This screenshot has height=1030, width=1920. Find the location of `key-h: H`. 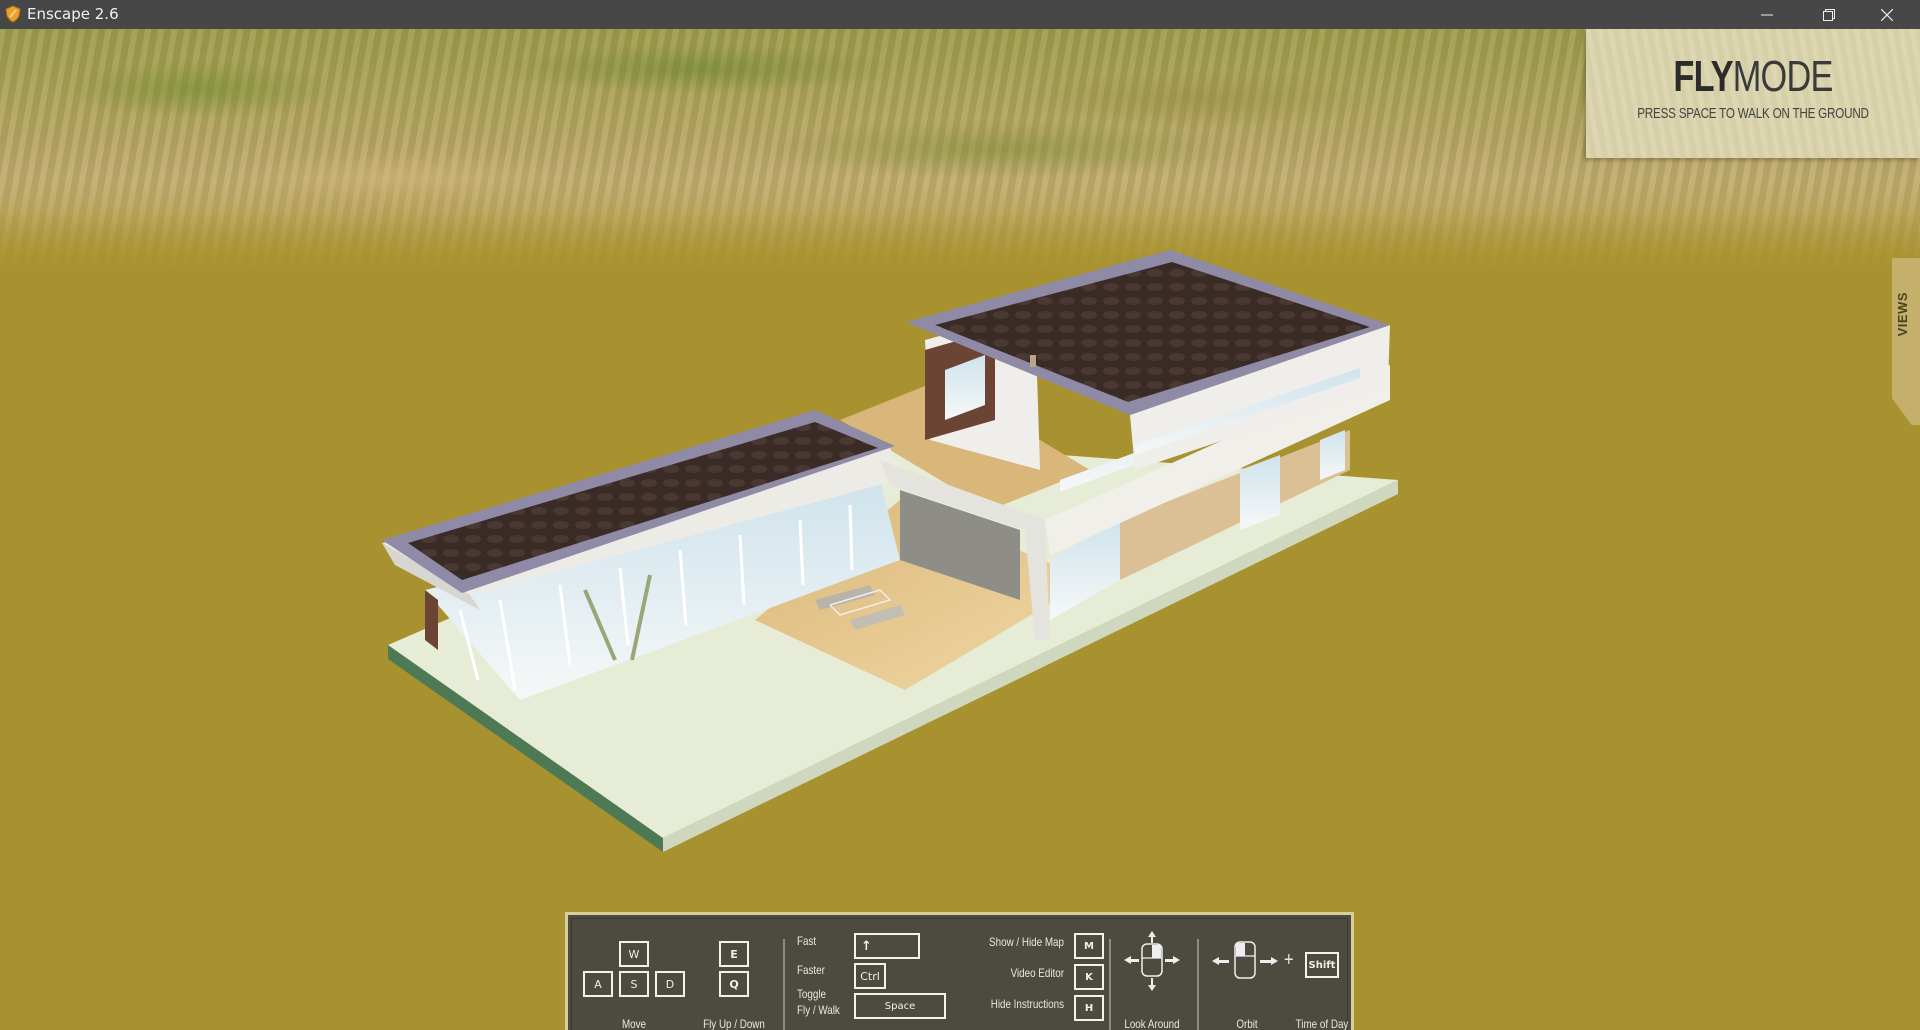

key-h: H is located at coordinates (1089, 1008).